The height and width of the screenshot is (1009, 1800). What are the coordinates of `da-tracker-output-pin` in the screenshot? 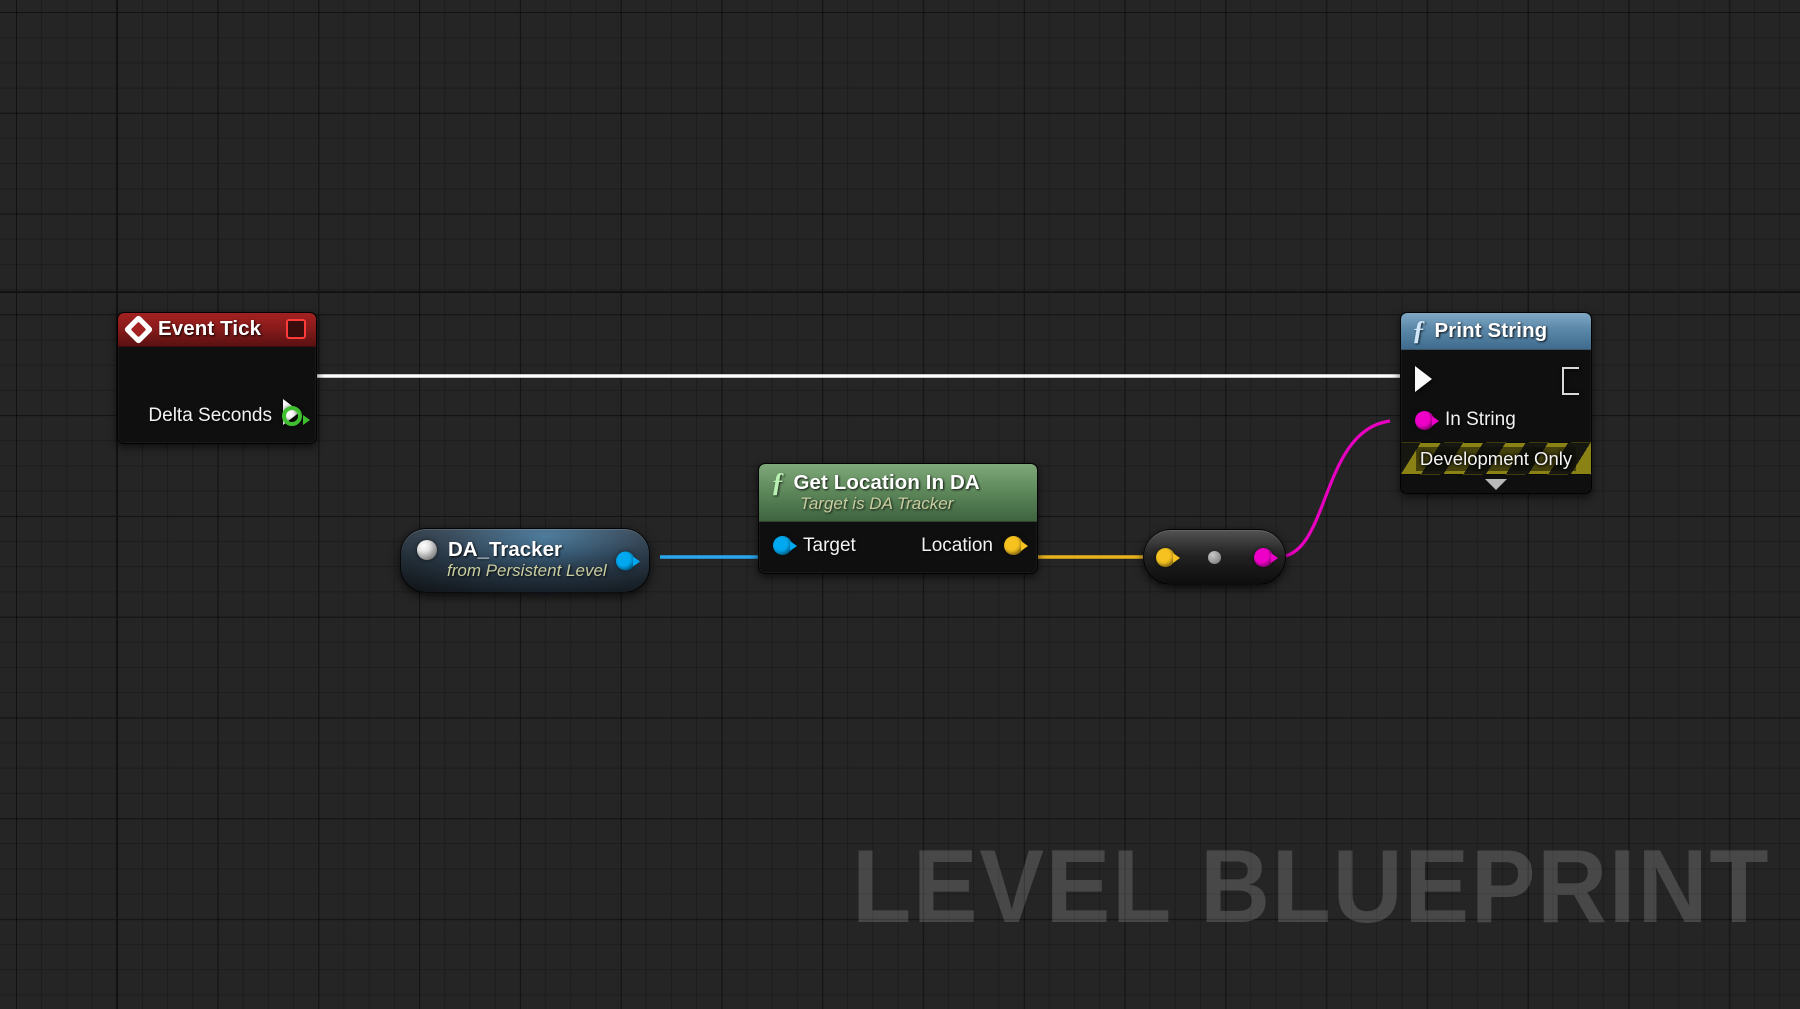 It's located at (628, 560).